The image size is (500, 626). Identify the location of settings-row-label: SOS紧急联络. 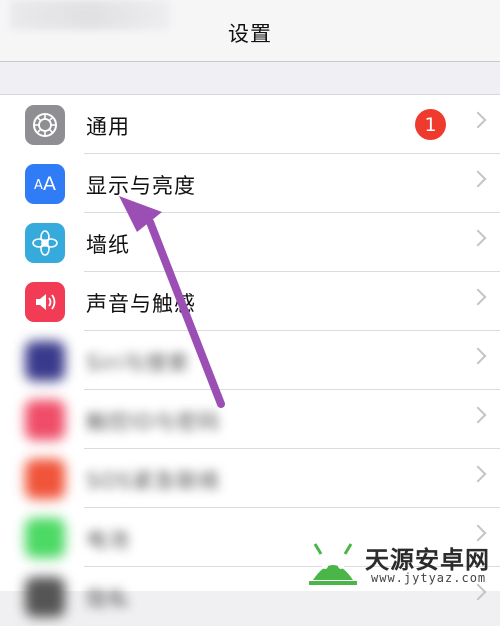
(153, 481).